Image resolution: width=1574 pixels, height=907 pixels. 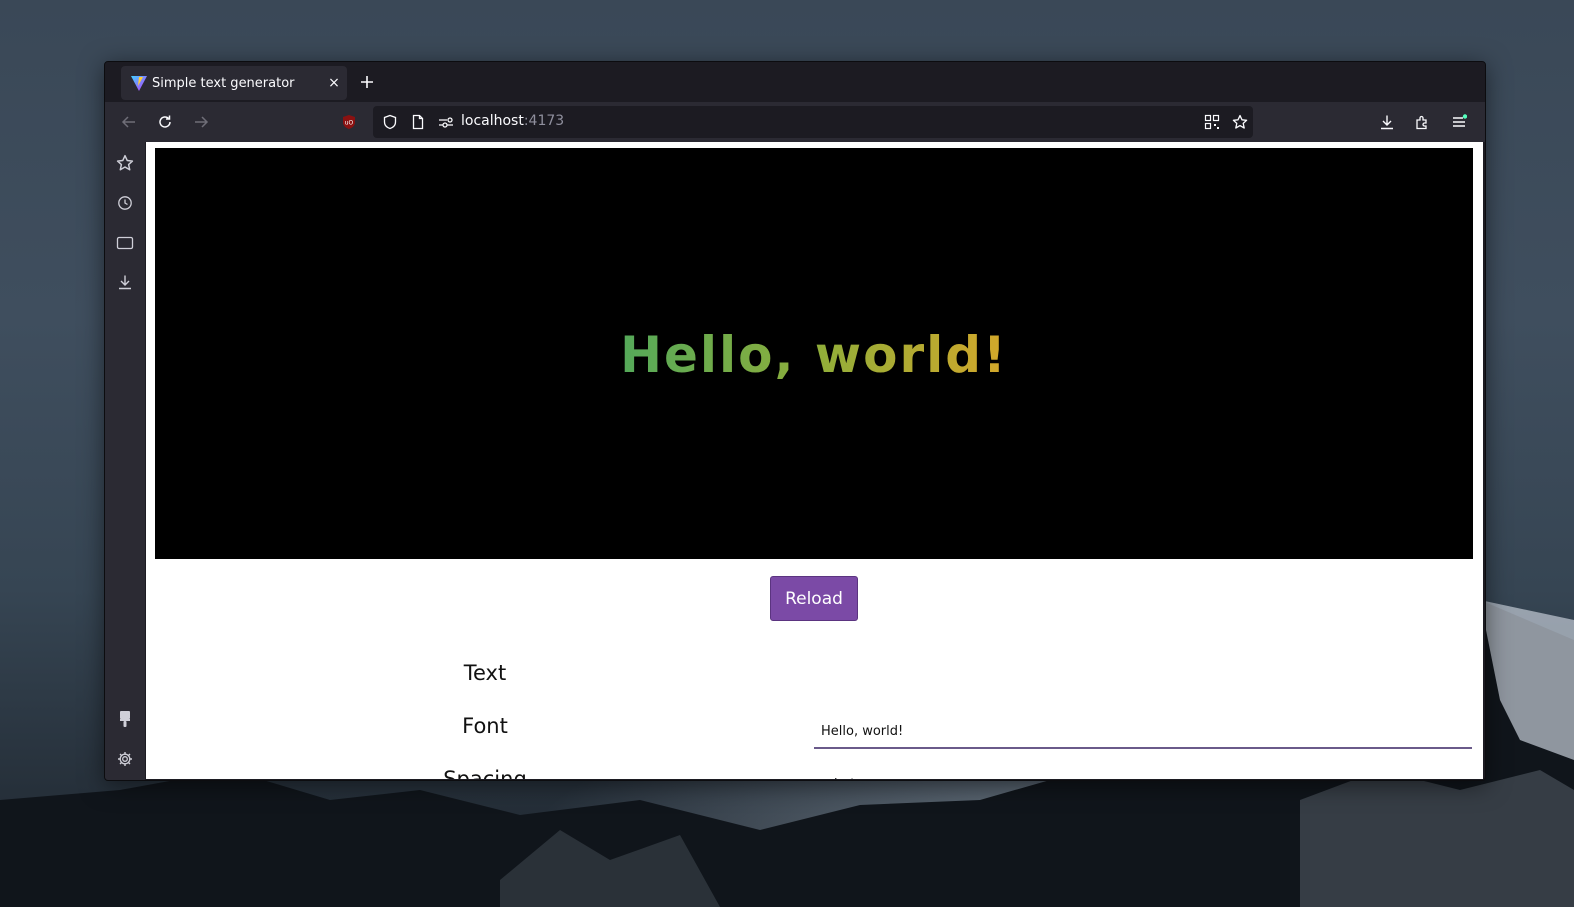 What do you see at coordinates (795, 82) in the screenshot?
I see `tab-bar: Simple text generator ×` at bounding box center [795, 82].